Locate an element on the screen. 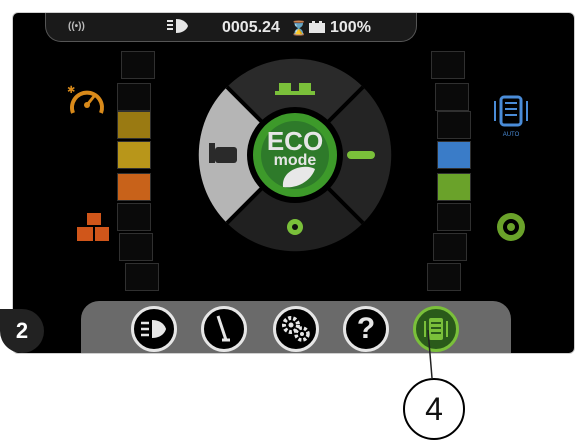 The width and height of the screenshot is (575, 444). gears-icon is located at coordinates (296, 329).